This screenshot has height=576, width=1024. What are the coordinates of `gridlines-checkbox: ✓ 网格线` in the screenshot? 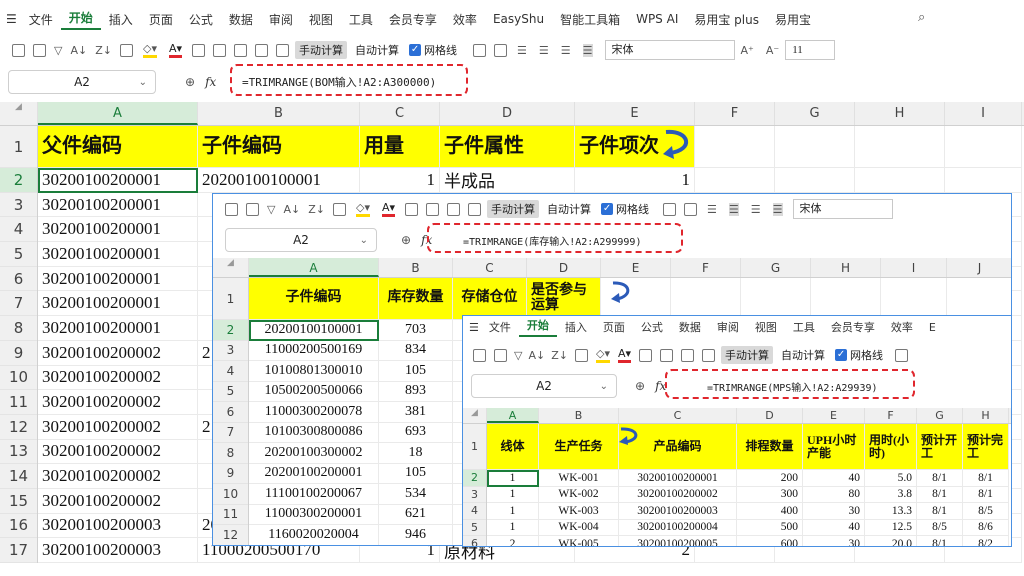 It's located at (859, 355).